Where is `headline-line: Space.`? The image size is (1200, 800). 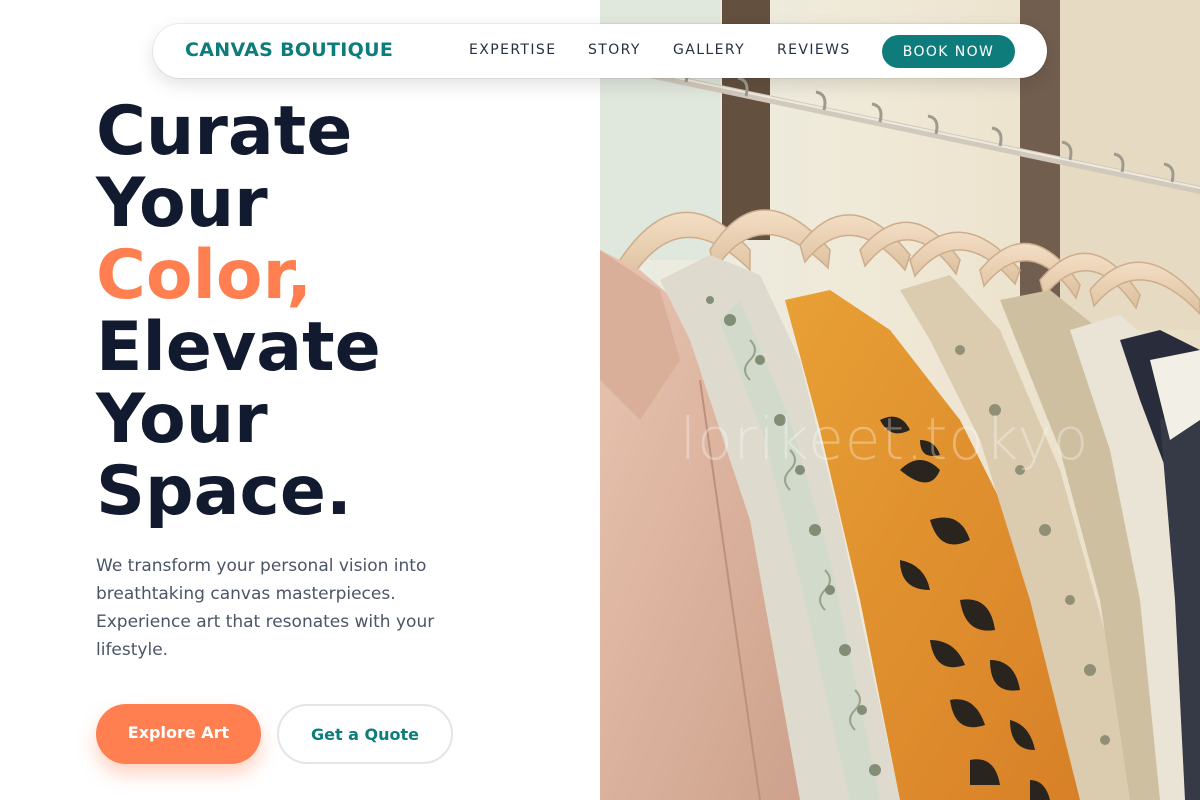
headline-line: Space. is located at coordinates (224, 491).